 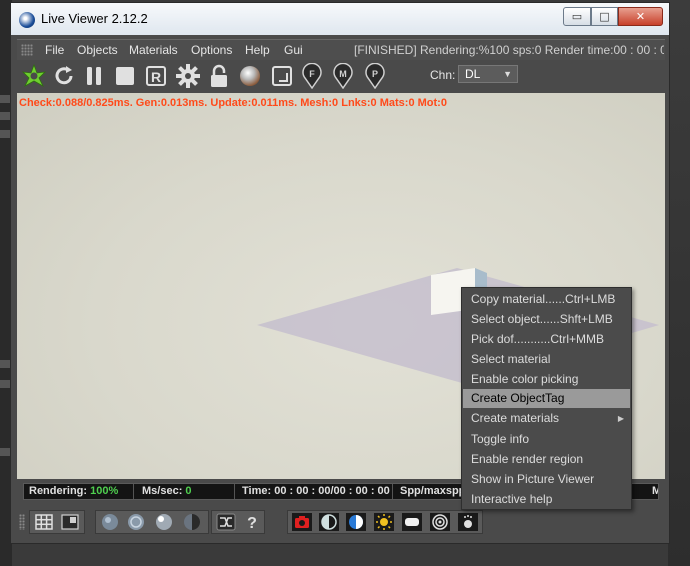 What do you see at coordinates (515, 418) in the screenshot?
I see `create-materials-label: Create materials` at bounding box center [515, 418].